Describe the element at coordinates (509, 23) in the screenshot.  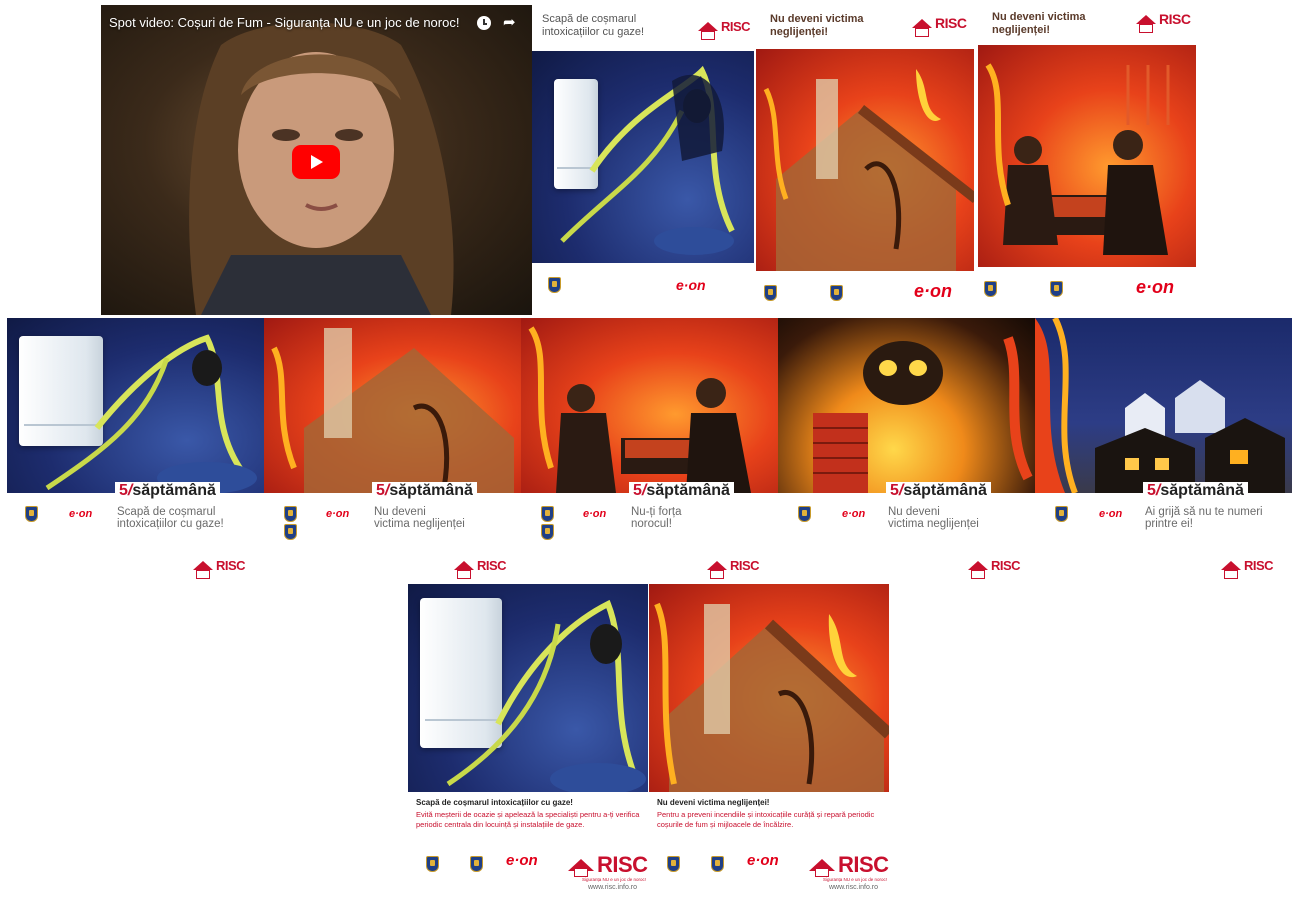
I see `share-icon: ➦` at that location.